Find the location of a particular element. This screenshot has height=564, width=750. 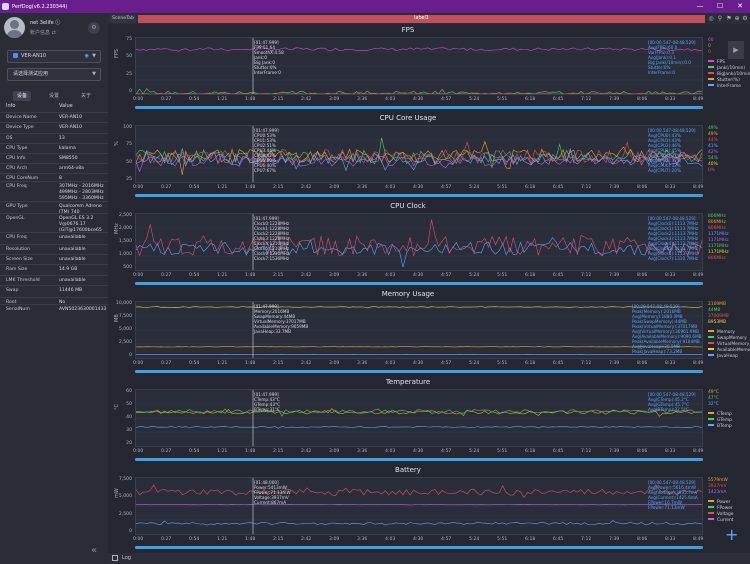

device-select-value: VER-AN10 is located at coordinates (34, 56).